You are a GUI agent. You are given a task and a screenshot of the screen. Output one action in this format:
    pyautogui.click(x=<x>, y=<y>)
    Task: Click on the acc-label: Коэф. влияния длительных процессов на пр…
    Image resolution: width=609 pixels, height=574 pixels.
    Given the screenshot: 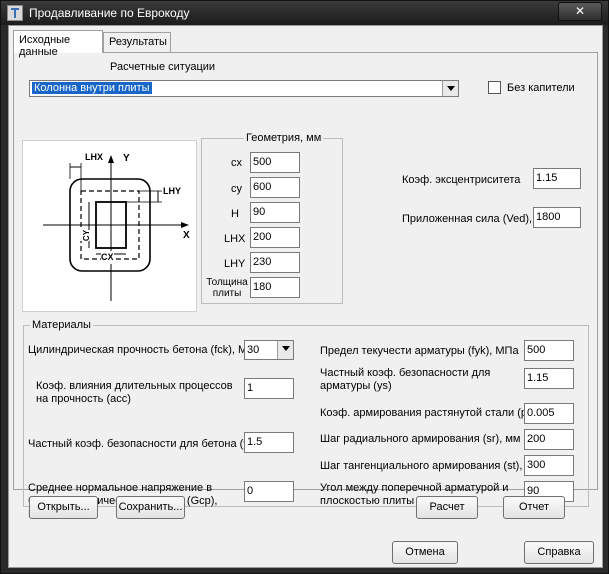 What is the action you would take?
    pyautogui.click(x=134, y=392)
    